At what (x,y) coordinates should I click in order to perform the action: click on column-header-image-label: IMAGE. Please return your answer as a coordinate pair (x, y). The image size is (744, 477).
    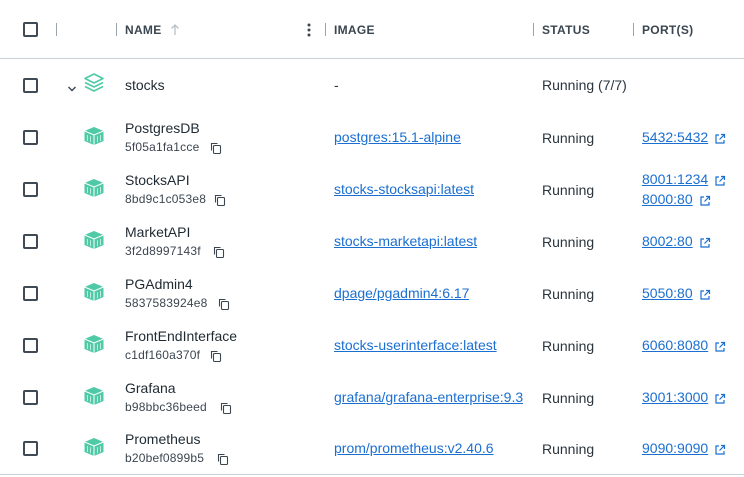
    Looking at the image, I should click on (354, 29).